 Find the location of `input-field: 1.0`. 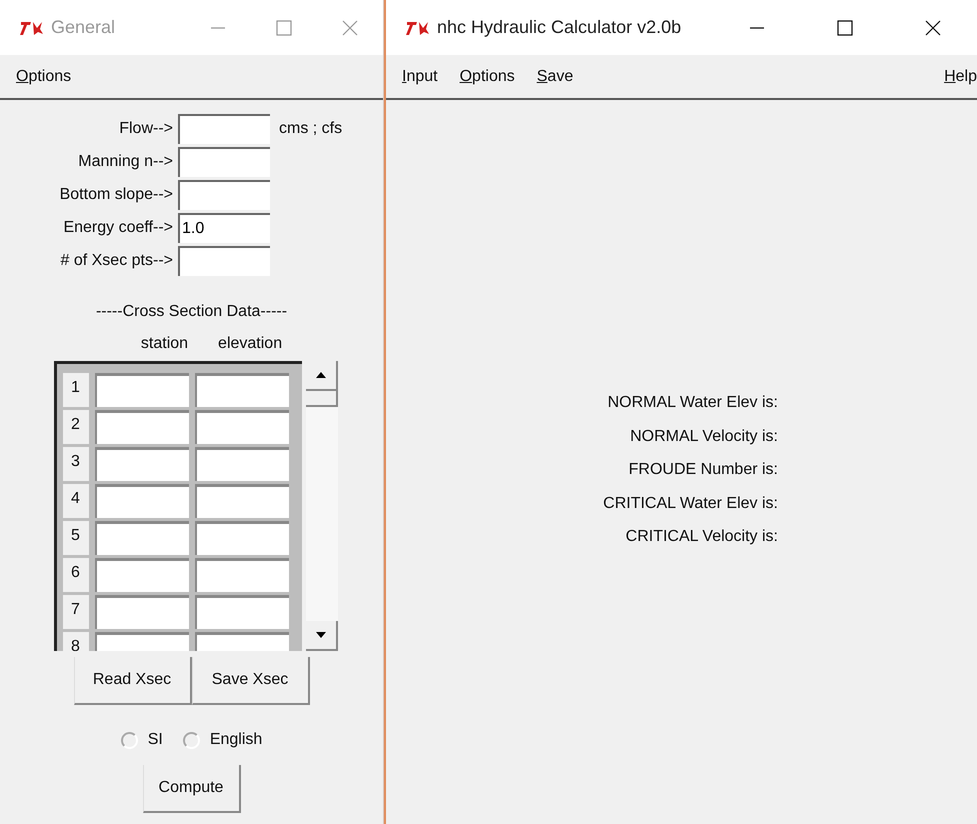

input-field: 1.0 is located at coordinates (224, 228).